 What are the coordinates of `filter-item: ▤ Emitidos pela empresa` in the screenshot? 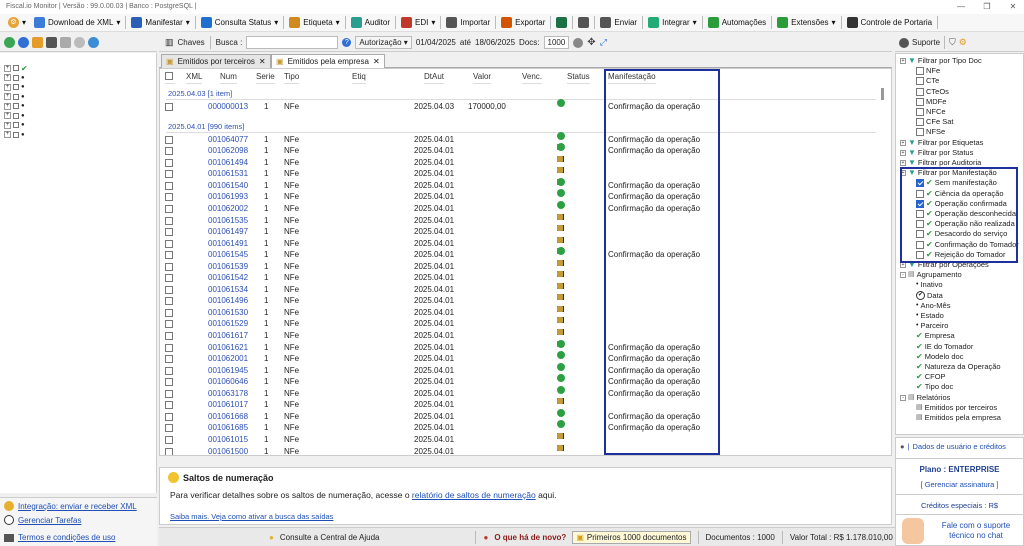 It's located at (958, 418).